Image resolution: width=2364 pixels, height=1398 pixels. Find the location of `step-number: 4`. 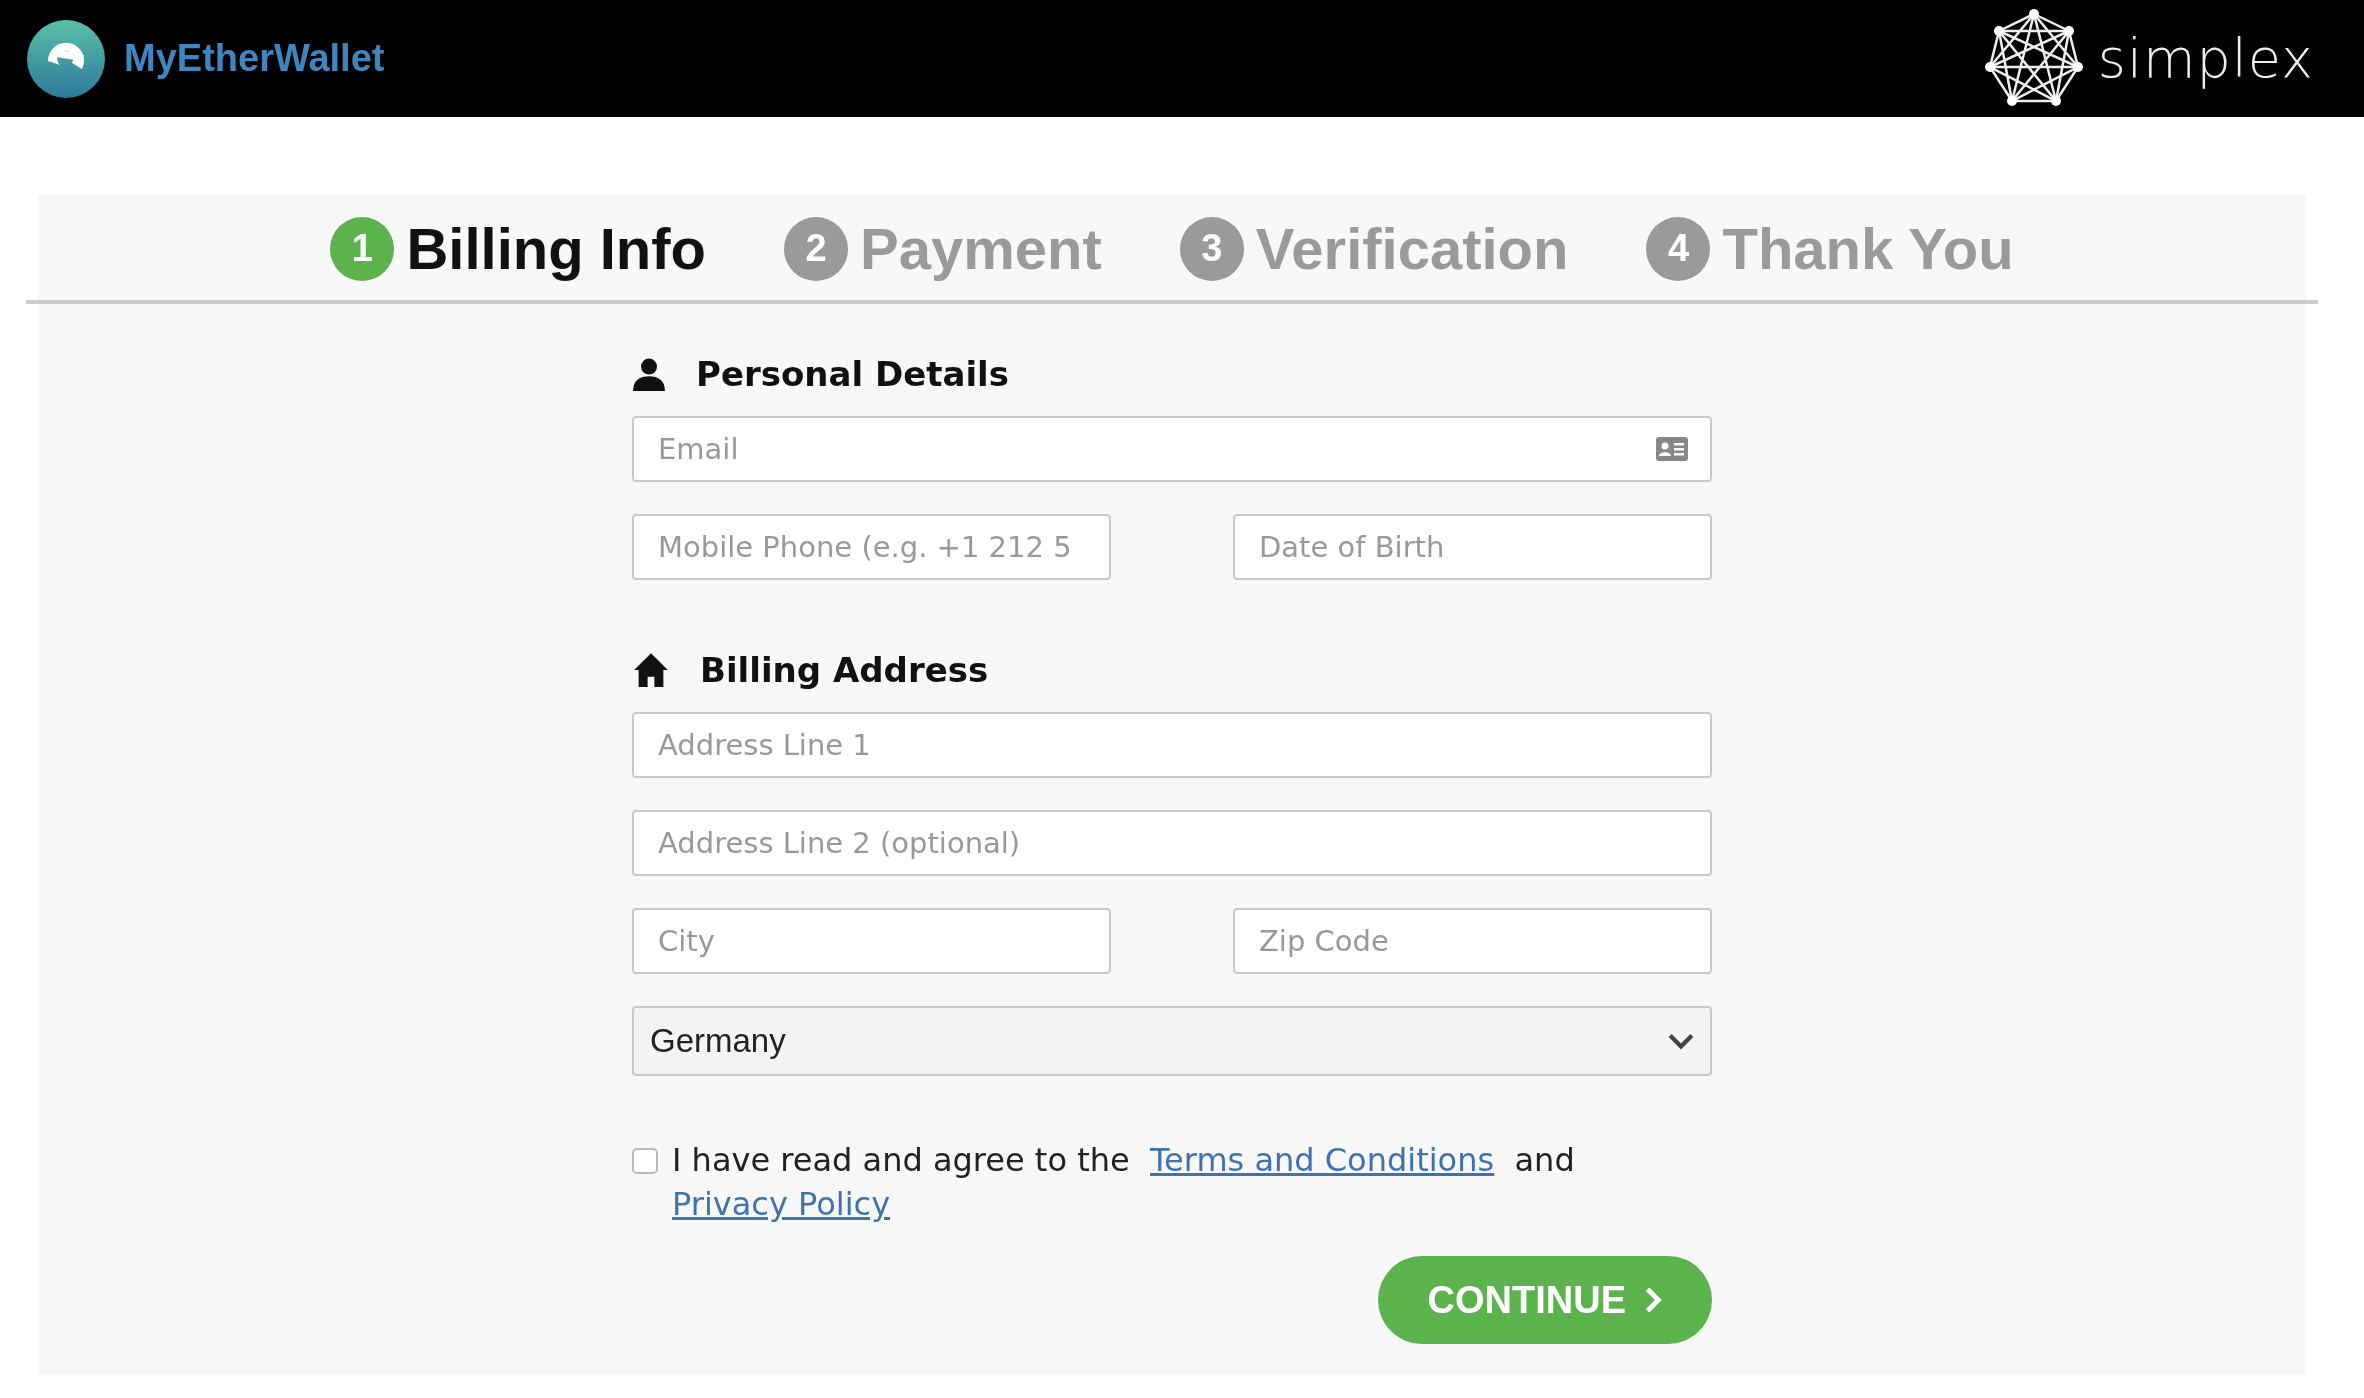

step-number: 4 is located at coordinates (1678, 248).